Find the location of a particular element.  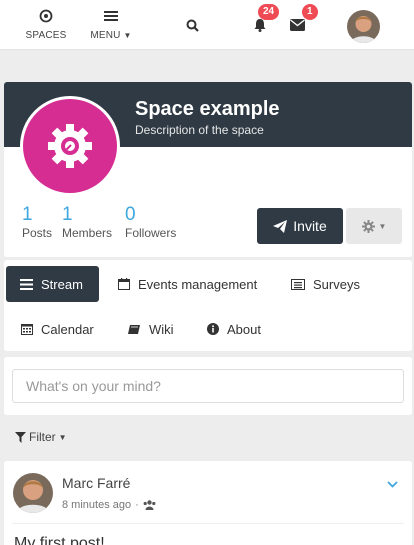

users-icon is located at coordinates (149, 505).